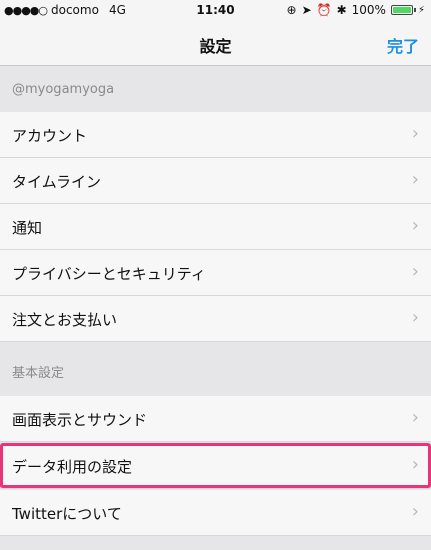  Describe the element at coordinates (324, 10) in the screenshot. I see `alarm-icon: ⏰` at that location.